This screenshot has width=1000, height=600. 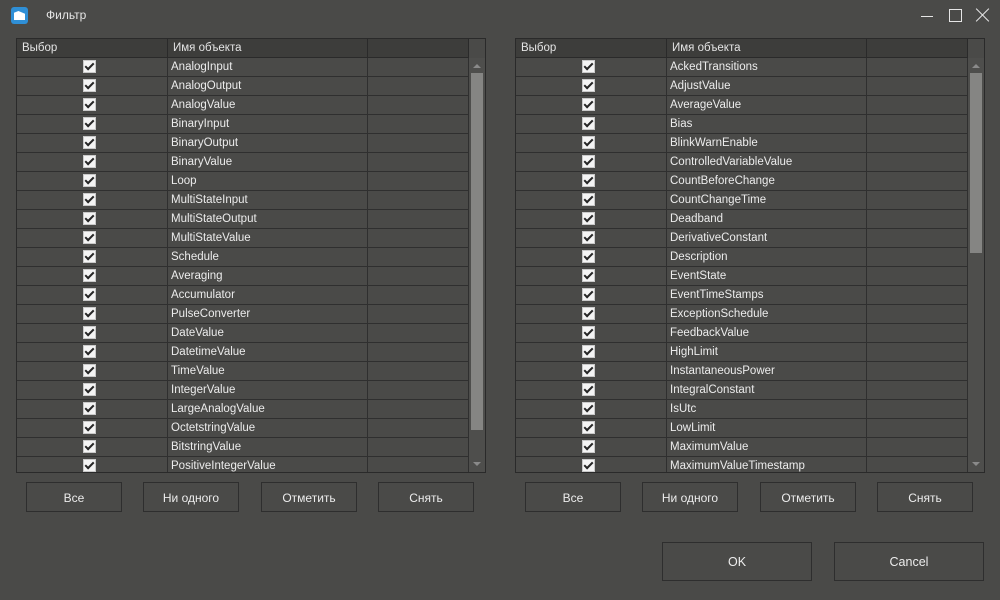 What do you see at coordinates (690, 497) in the screenshot?
I see `right-select-none-button: Ни одного` at bounding box center [690, 497].